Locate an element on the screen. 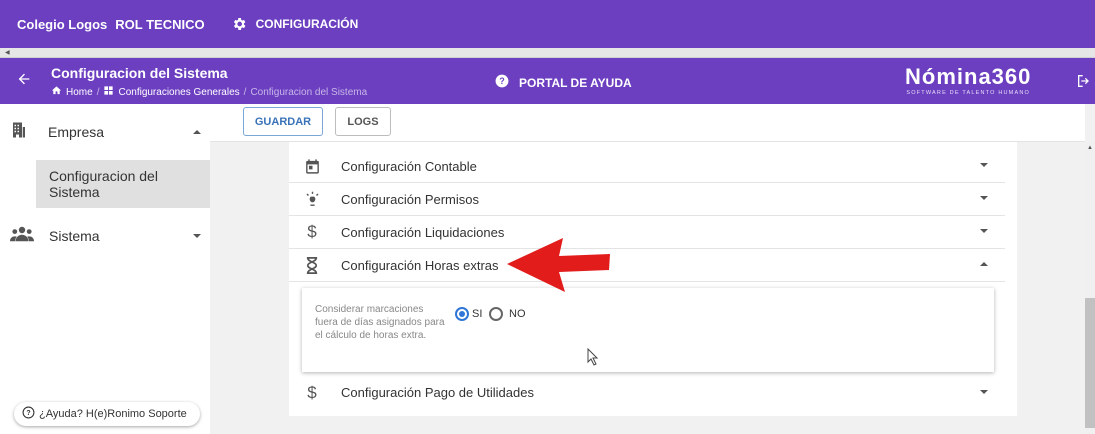 This screenshot has width=1095, height=434. section-label: Configuración Contable is located at coordinates (409, 166).